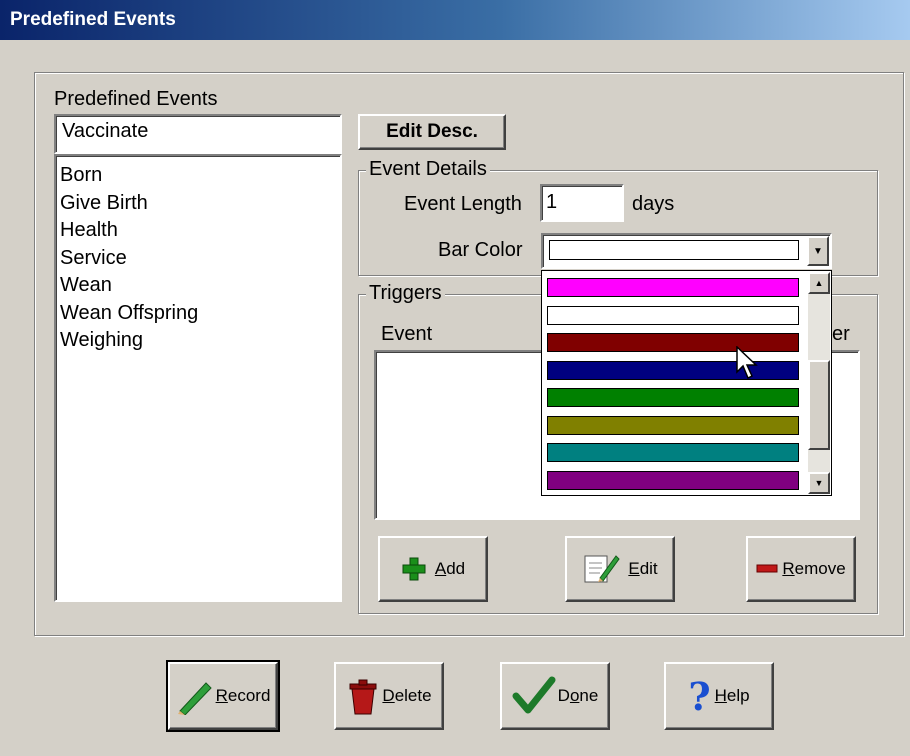  Describe the element at coordinates (363, 696) in the screenshot. I see `trash-can-icon` at that location.